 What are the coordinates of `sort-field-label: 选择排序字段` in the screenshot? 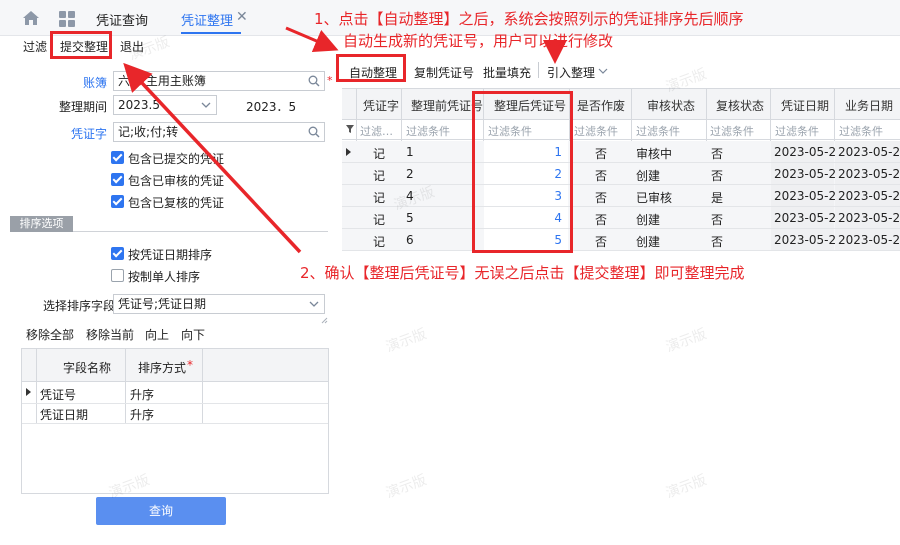 It's located at (79, 306).